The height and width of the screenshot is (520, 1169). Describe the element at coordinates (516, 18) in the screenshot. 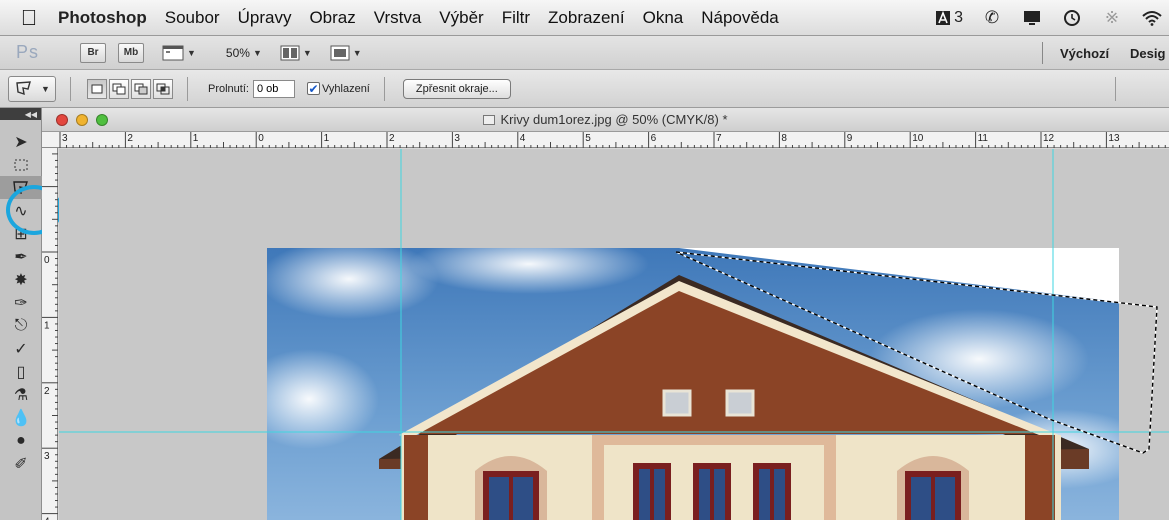

I see `menu-filtr: Filtr` at that location.